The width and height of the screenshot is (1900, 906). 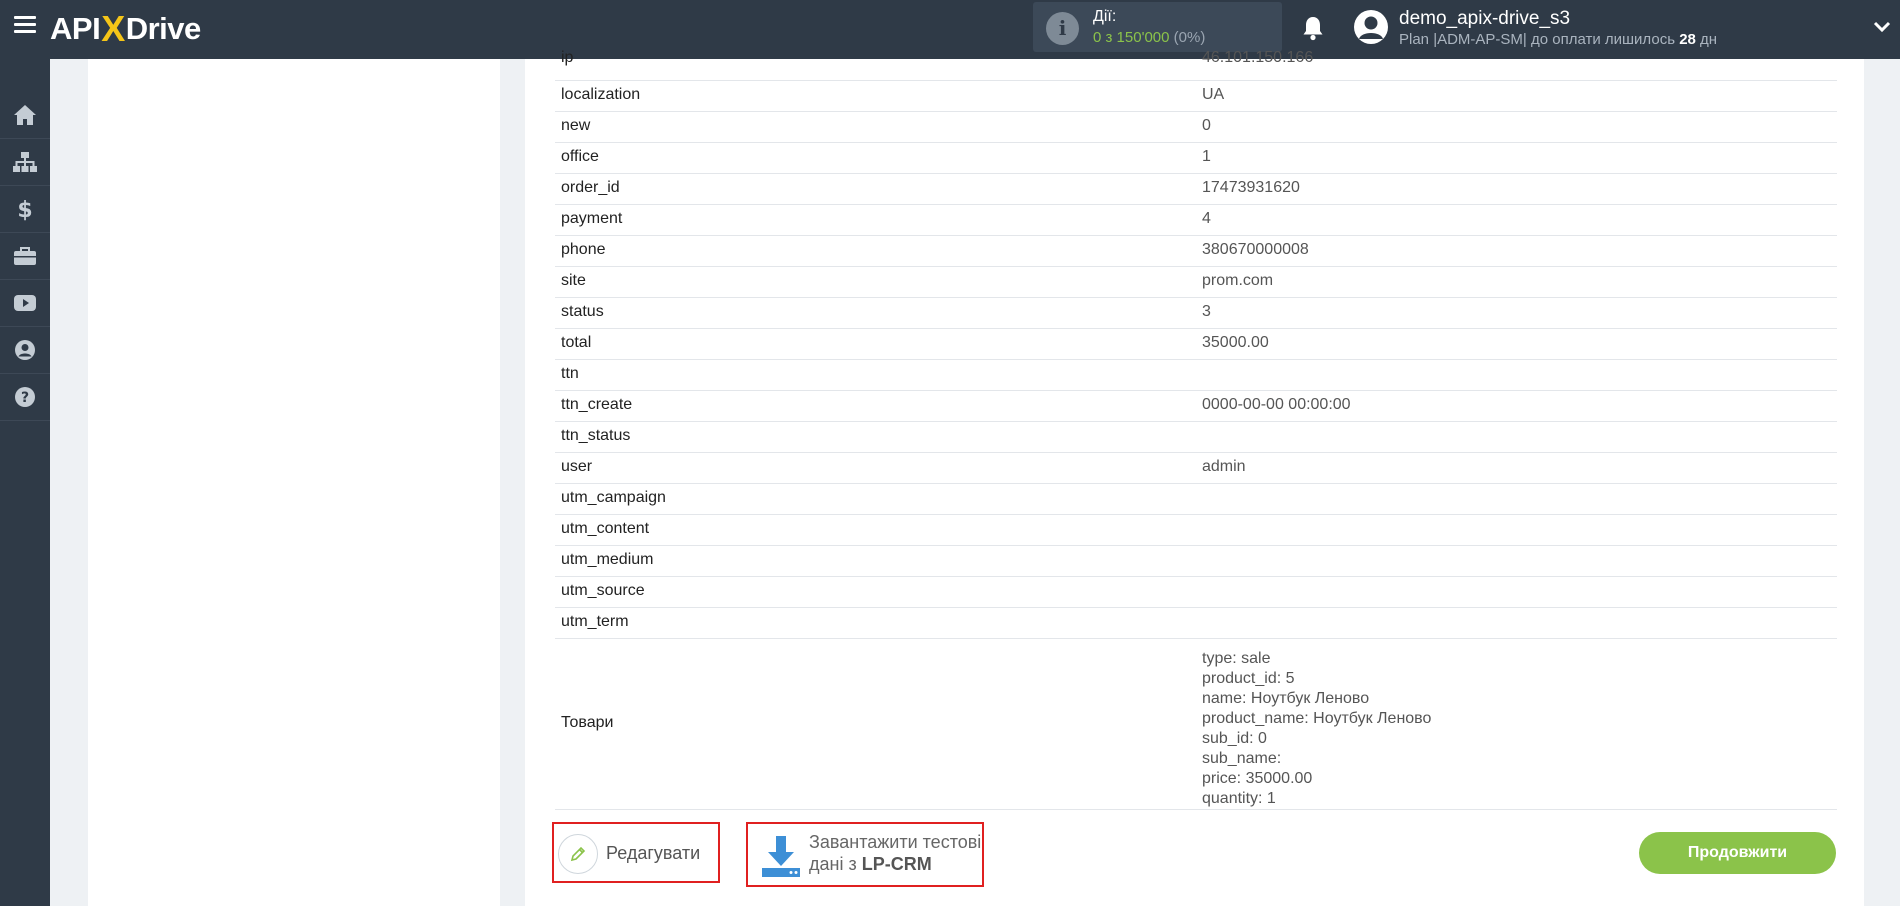 What do you see at coordinates (601, 94) in the screenshot?
I see `field-key: localization` at bounding box center [601, 94].